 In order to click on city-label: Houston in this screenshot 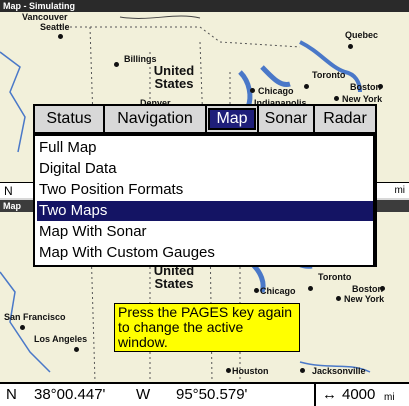, I will do `click(250, 371)`.